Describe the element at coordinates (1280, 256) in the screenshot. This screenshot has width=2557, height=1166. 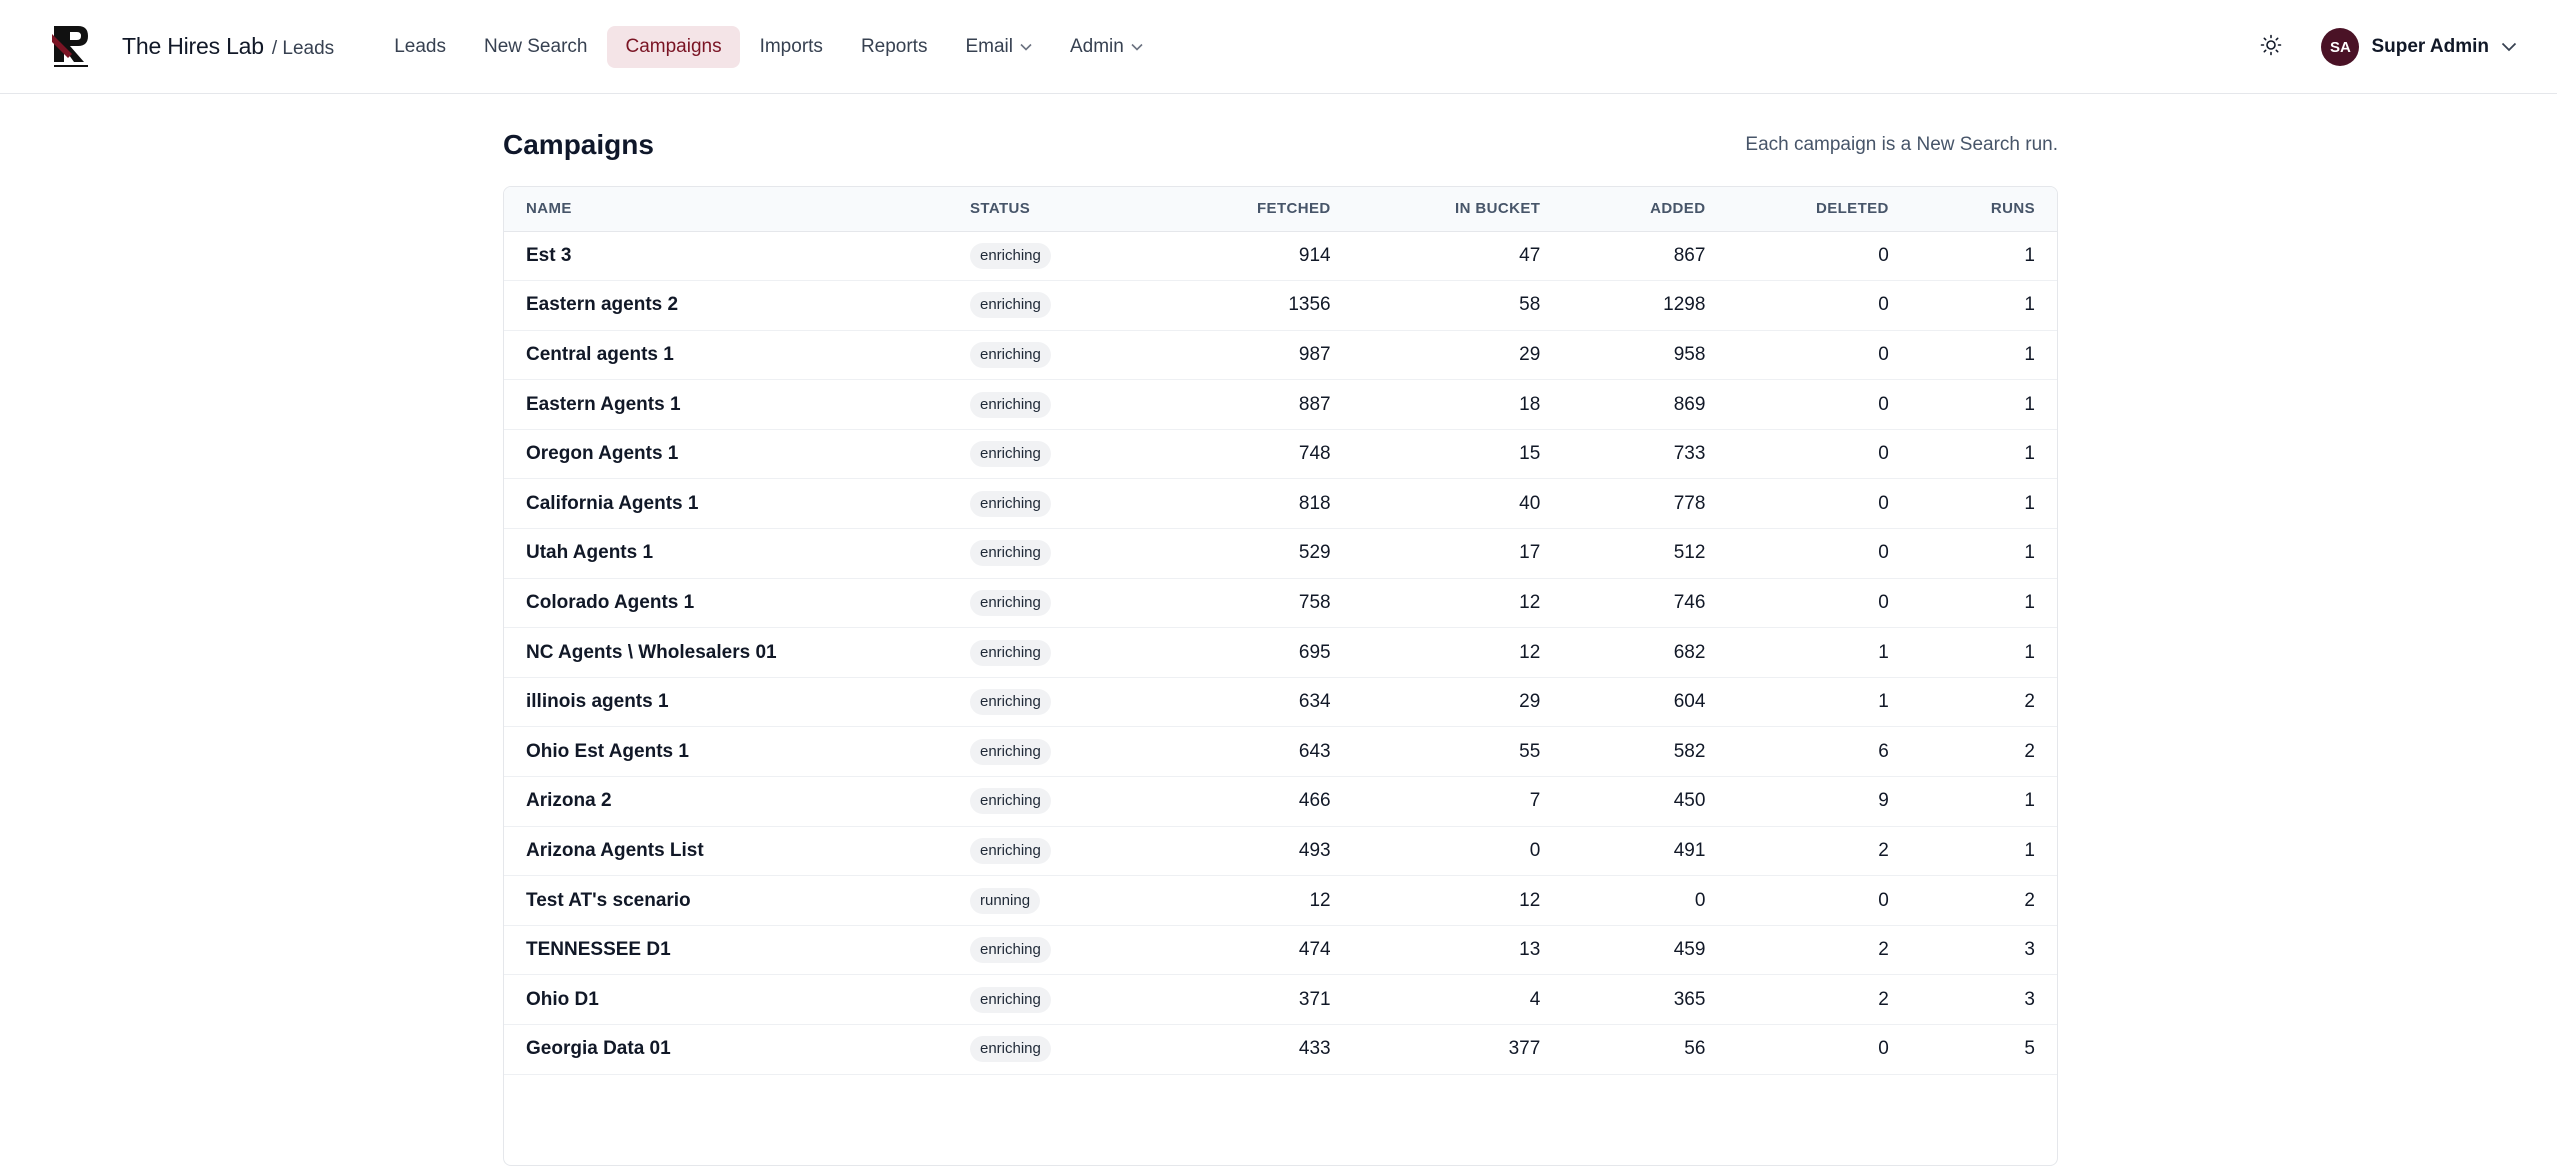
I see `table-row: Est 3 enriching 914 47 867 0 1` at that location.